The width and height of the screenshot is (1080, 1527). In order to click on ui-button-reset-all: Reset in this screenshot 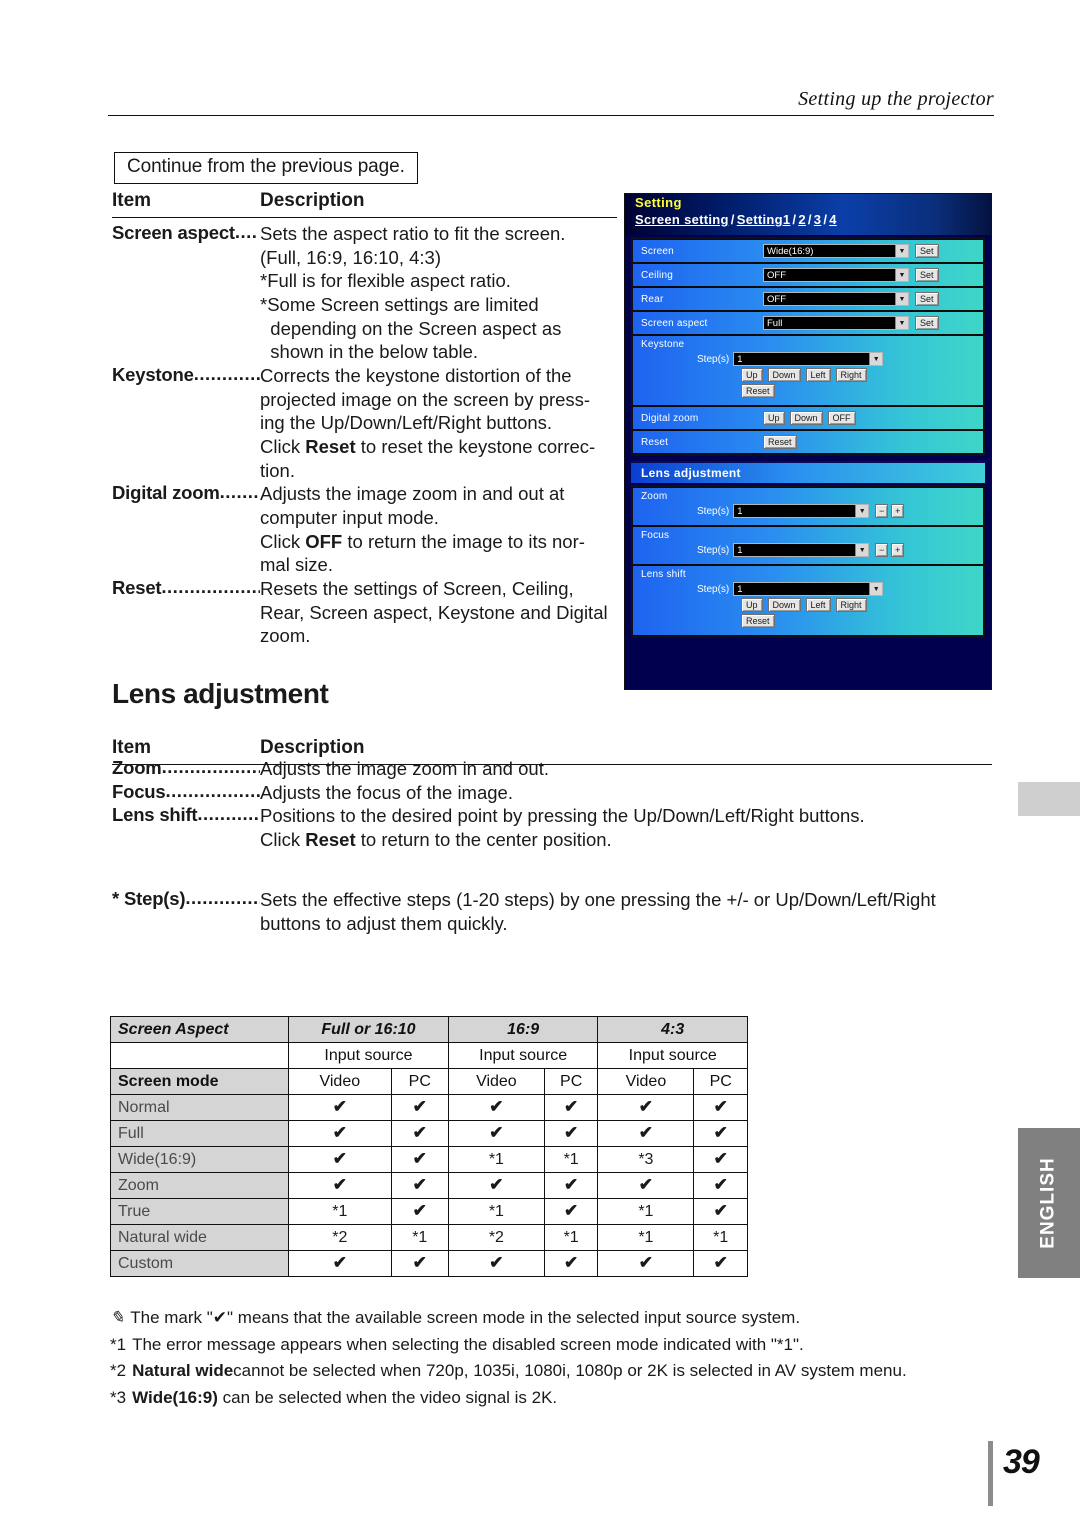, I will do `click(780, 442)`.